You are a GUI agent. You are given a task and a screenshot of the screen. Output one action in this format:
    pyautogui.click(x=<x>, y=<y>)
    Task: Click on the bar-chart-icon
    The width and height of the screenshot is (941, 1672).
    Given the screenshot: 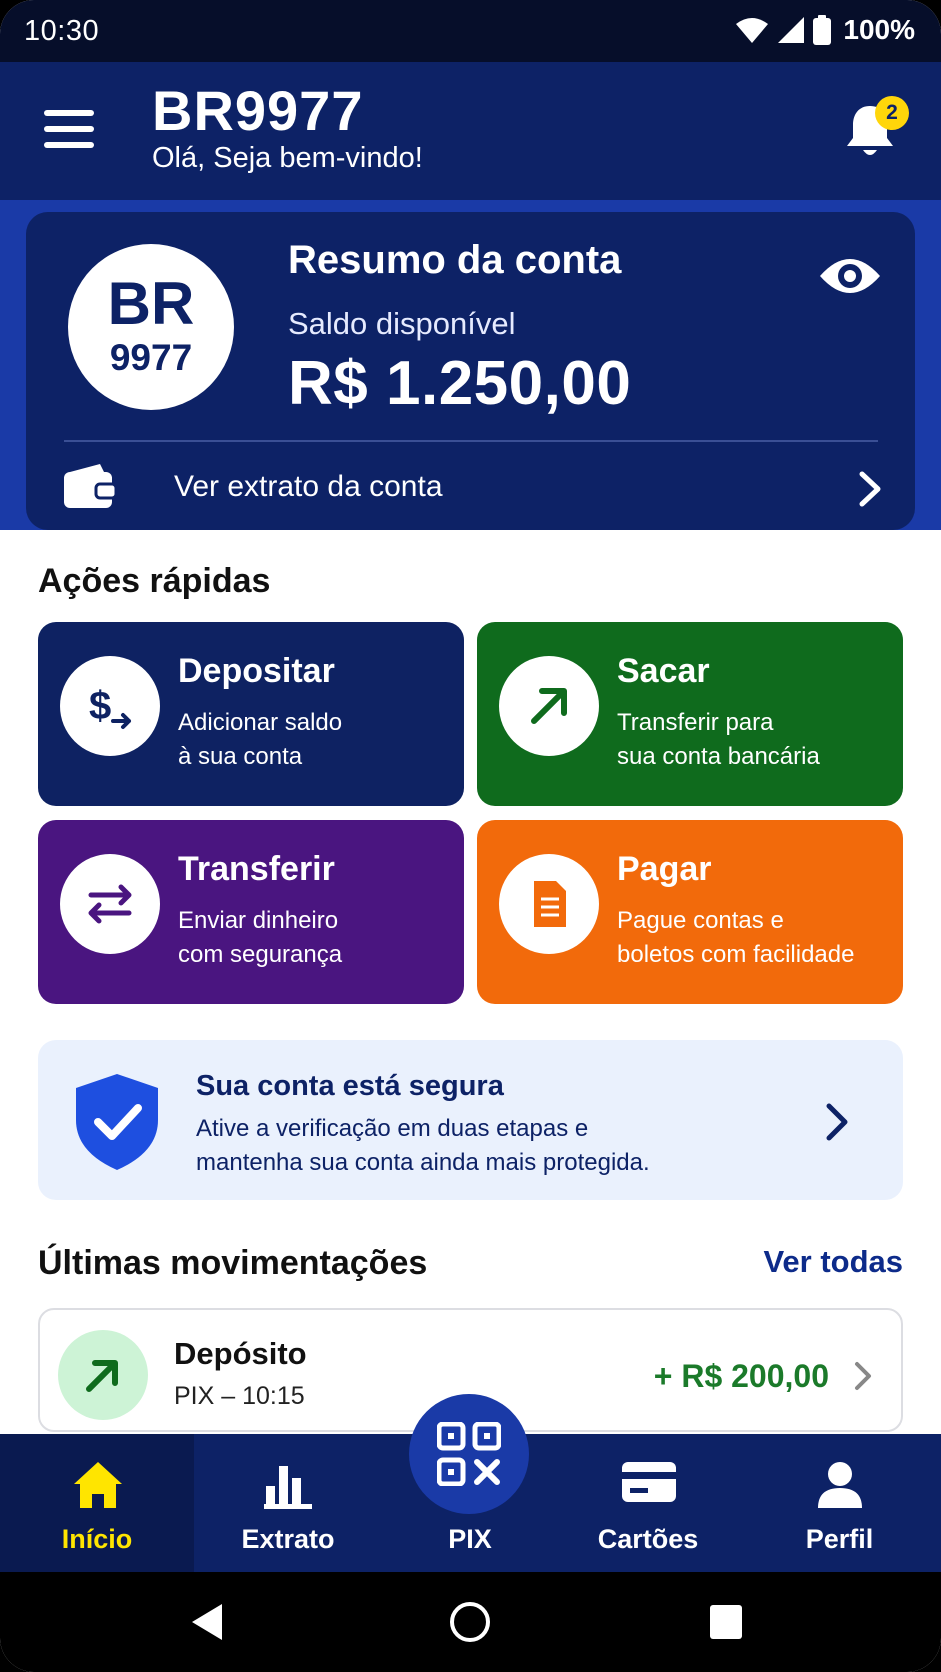 What is the action you would take?
    pyautogui.click(x=288, y=1487)
    